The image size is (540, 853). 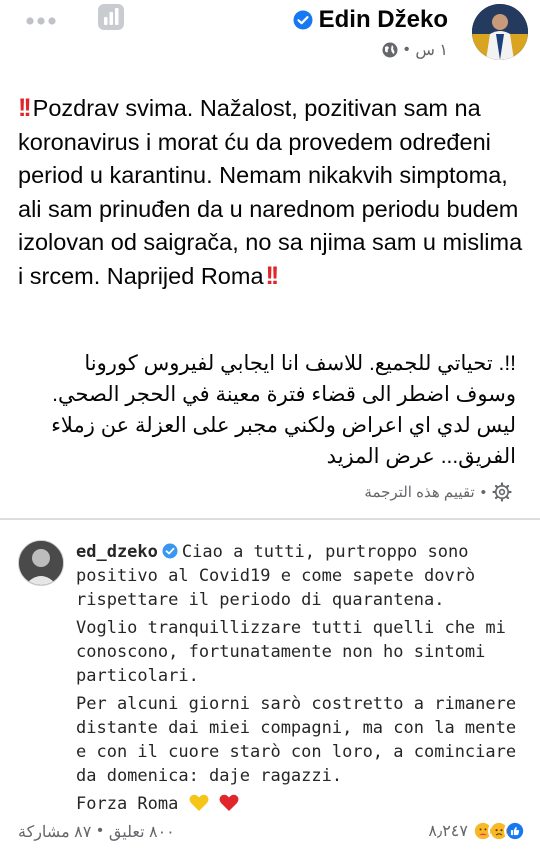 I want to click on comments-count: ٨٠٠ تعليق, so click(x=142, y=832).